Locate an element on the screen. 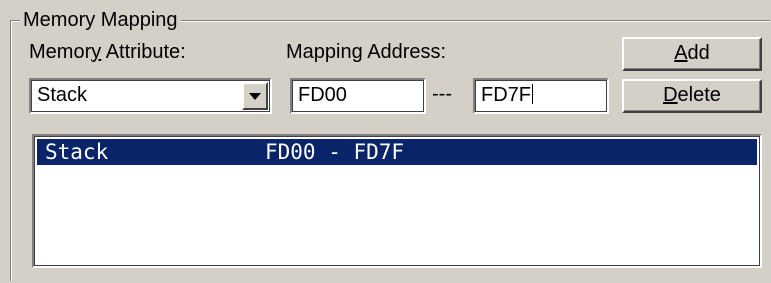 The image size is (771, 283). memory-attribute-value: Stack is located at coordinates (62, 95).